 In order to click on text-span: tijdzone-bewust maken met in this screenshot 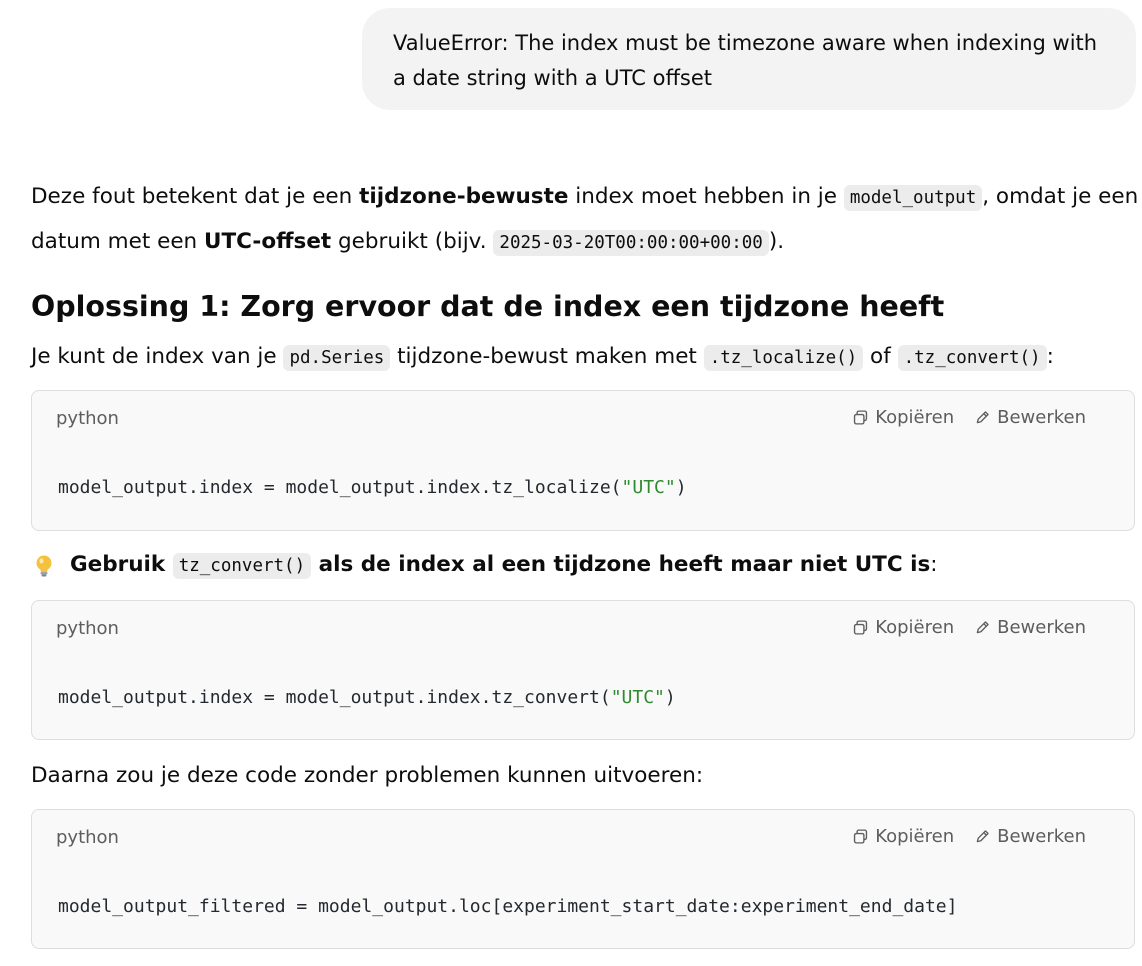, I will do `click(547, 356)`.